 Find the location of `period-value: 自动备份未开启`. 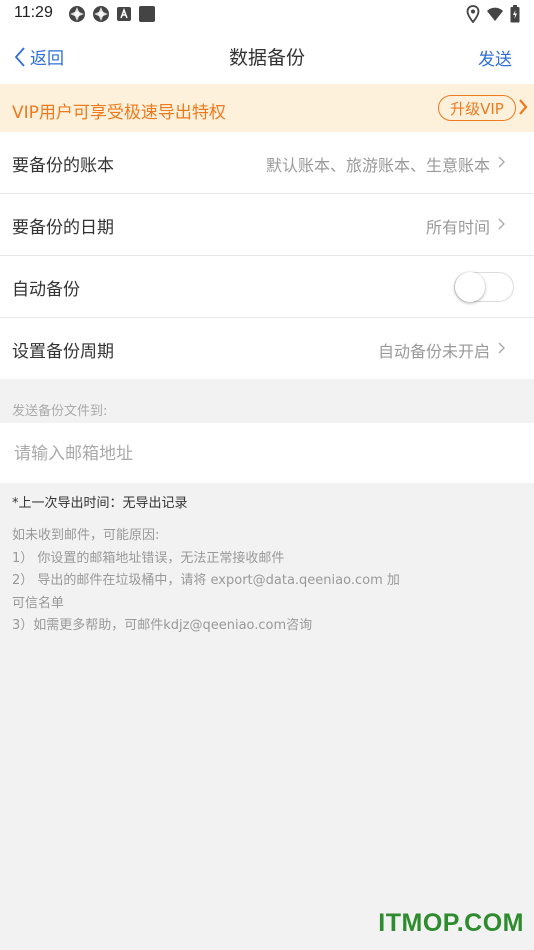

period-value: 自动备份未开启 is located at coordinates (433, 351).